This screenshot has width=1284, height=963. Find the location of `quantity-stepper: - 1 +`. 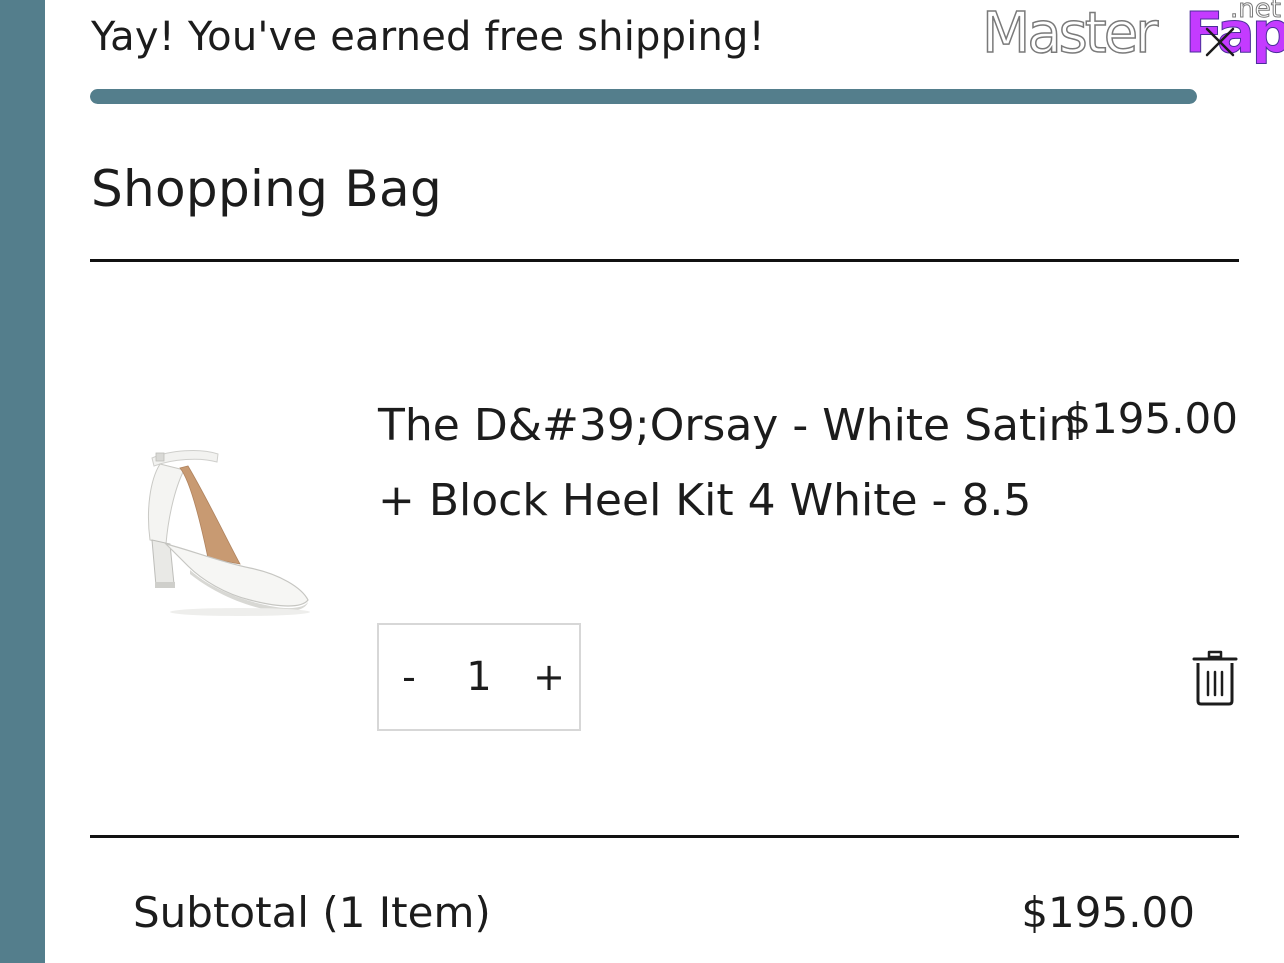

quantity-stepper: - 1 + is located at coordinates (479, 677).